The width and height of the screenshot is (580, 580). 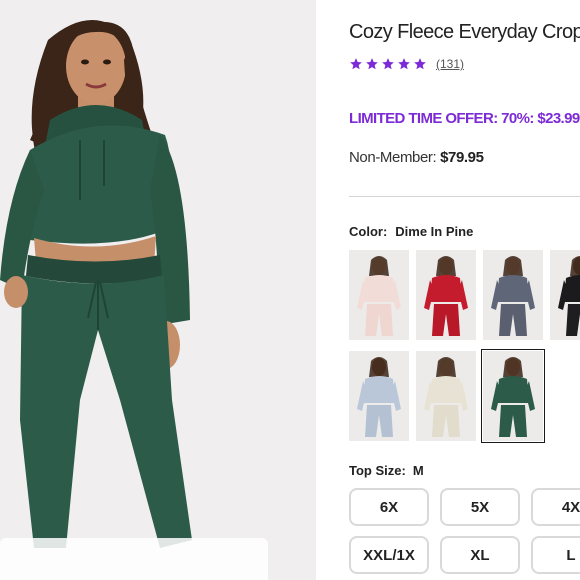 I want to click on size-option-button: 5X, so click(x=480, y=507).